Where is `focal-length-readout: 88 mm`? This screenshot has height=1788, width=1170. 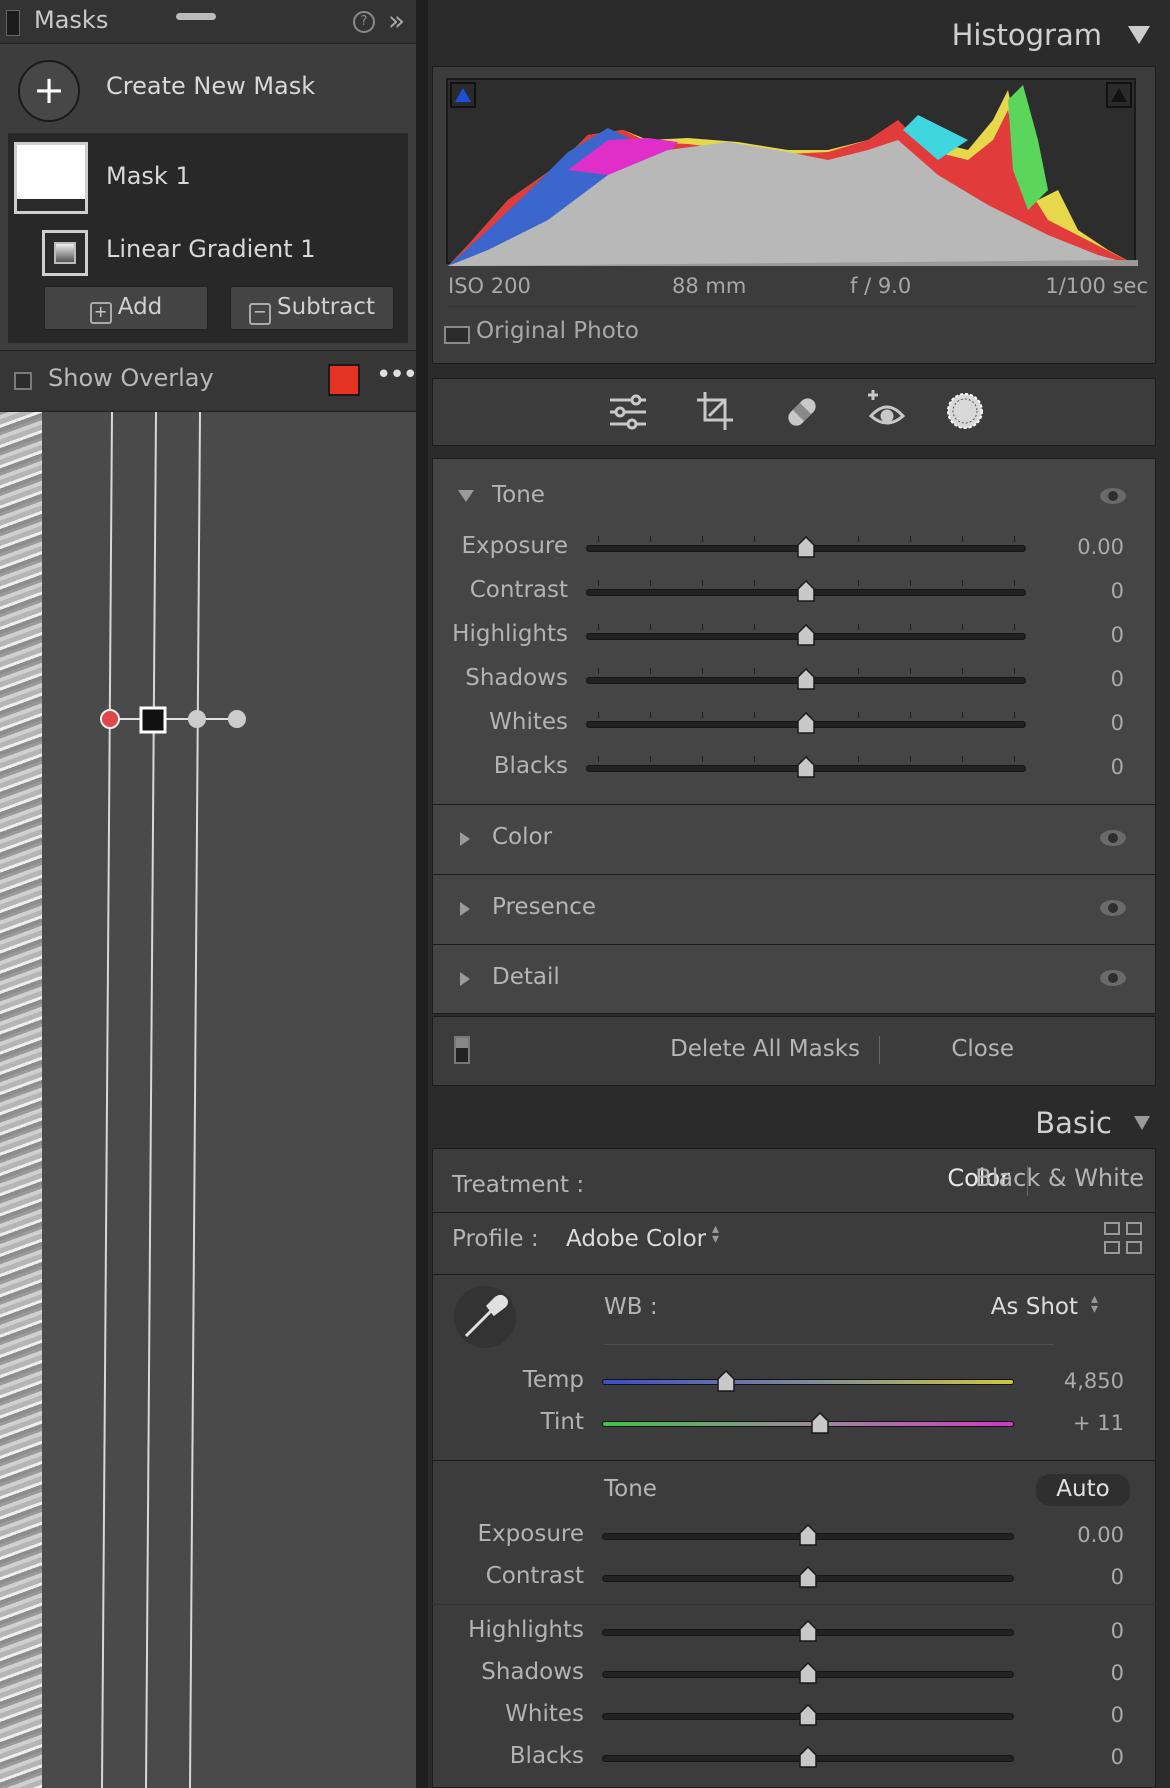 focal-length-readout: 88 mm is located at coordinates (709, 286).